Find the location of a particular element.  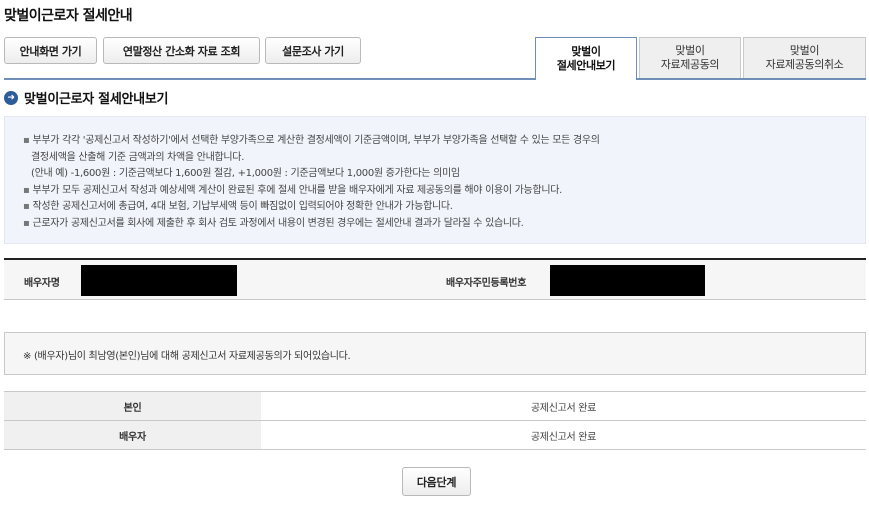

page-title: 맞벌이근로자 절세안내 is located at coordinates (68, 16).